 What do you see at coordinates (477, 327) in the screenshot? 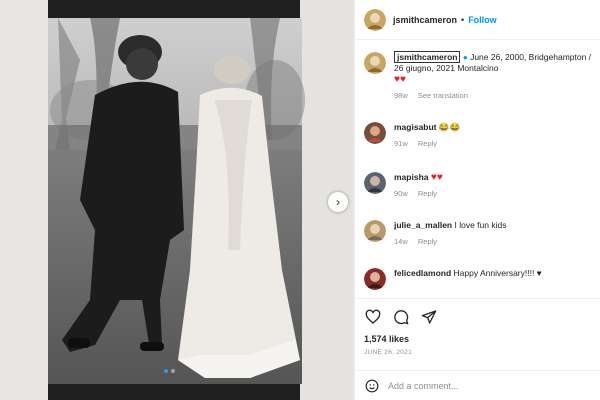
I see `post-actions: 1,574 likes JUNE 26, 2021` at bounding box center [477, 327].